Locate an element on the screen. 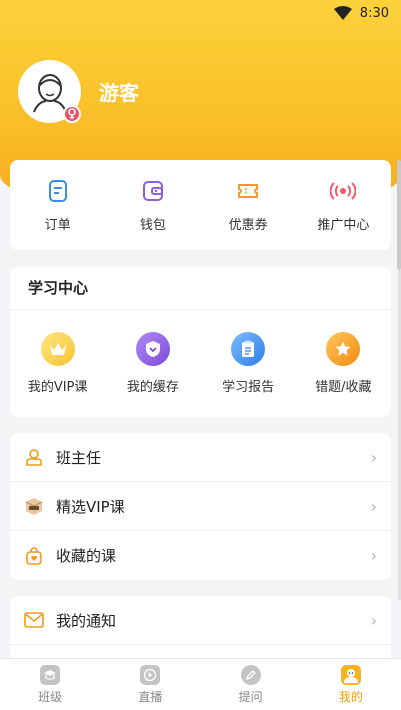 The width and height of the screenshot is (401, 710). tab-question: 提问 is located at coordinates (251, 684).